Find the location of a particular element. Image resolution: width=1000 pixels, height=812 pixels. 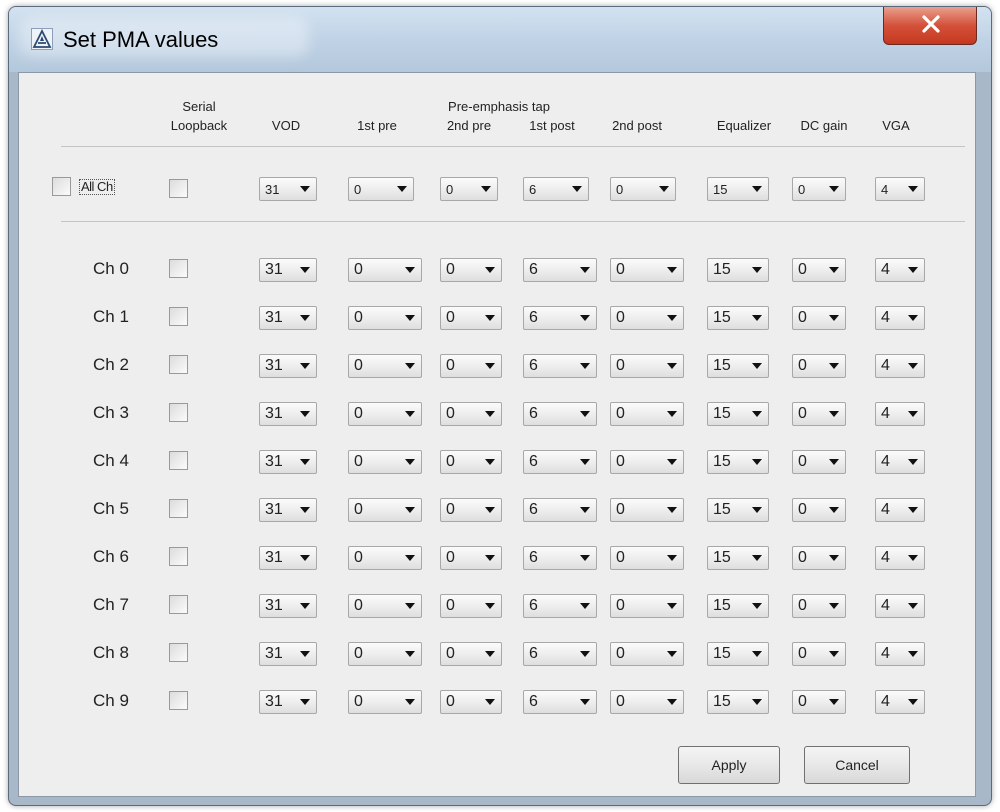

all-ch-loopback-checkbox is located at coordinates (178, 188).